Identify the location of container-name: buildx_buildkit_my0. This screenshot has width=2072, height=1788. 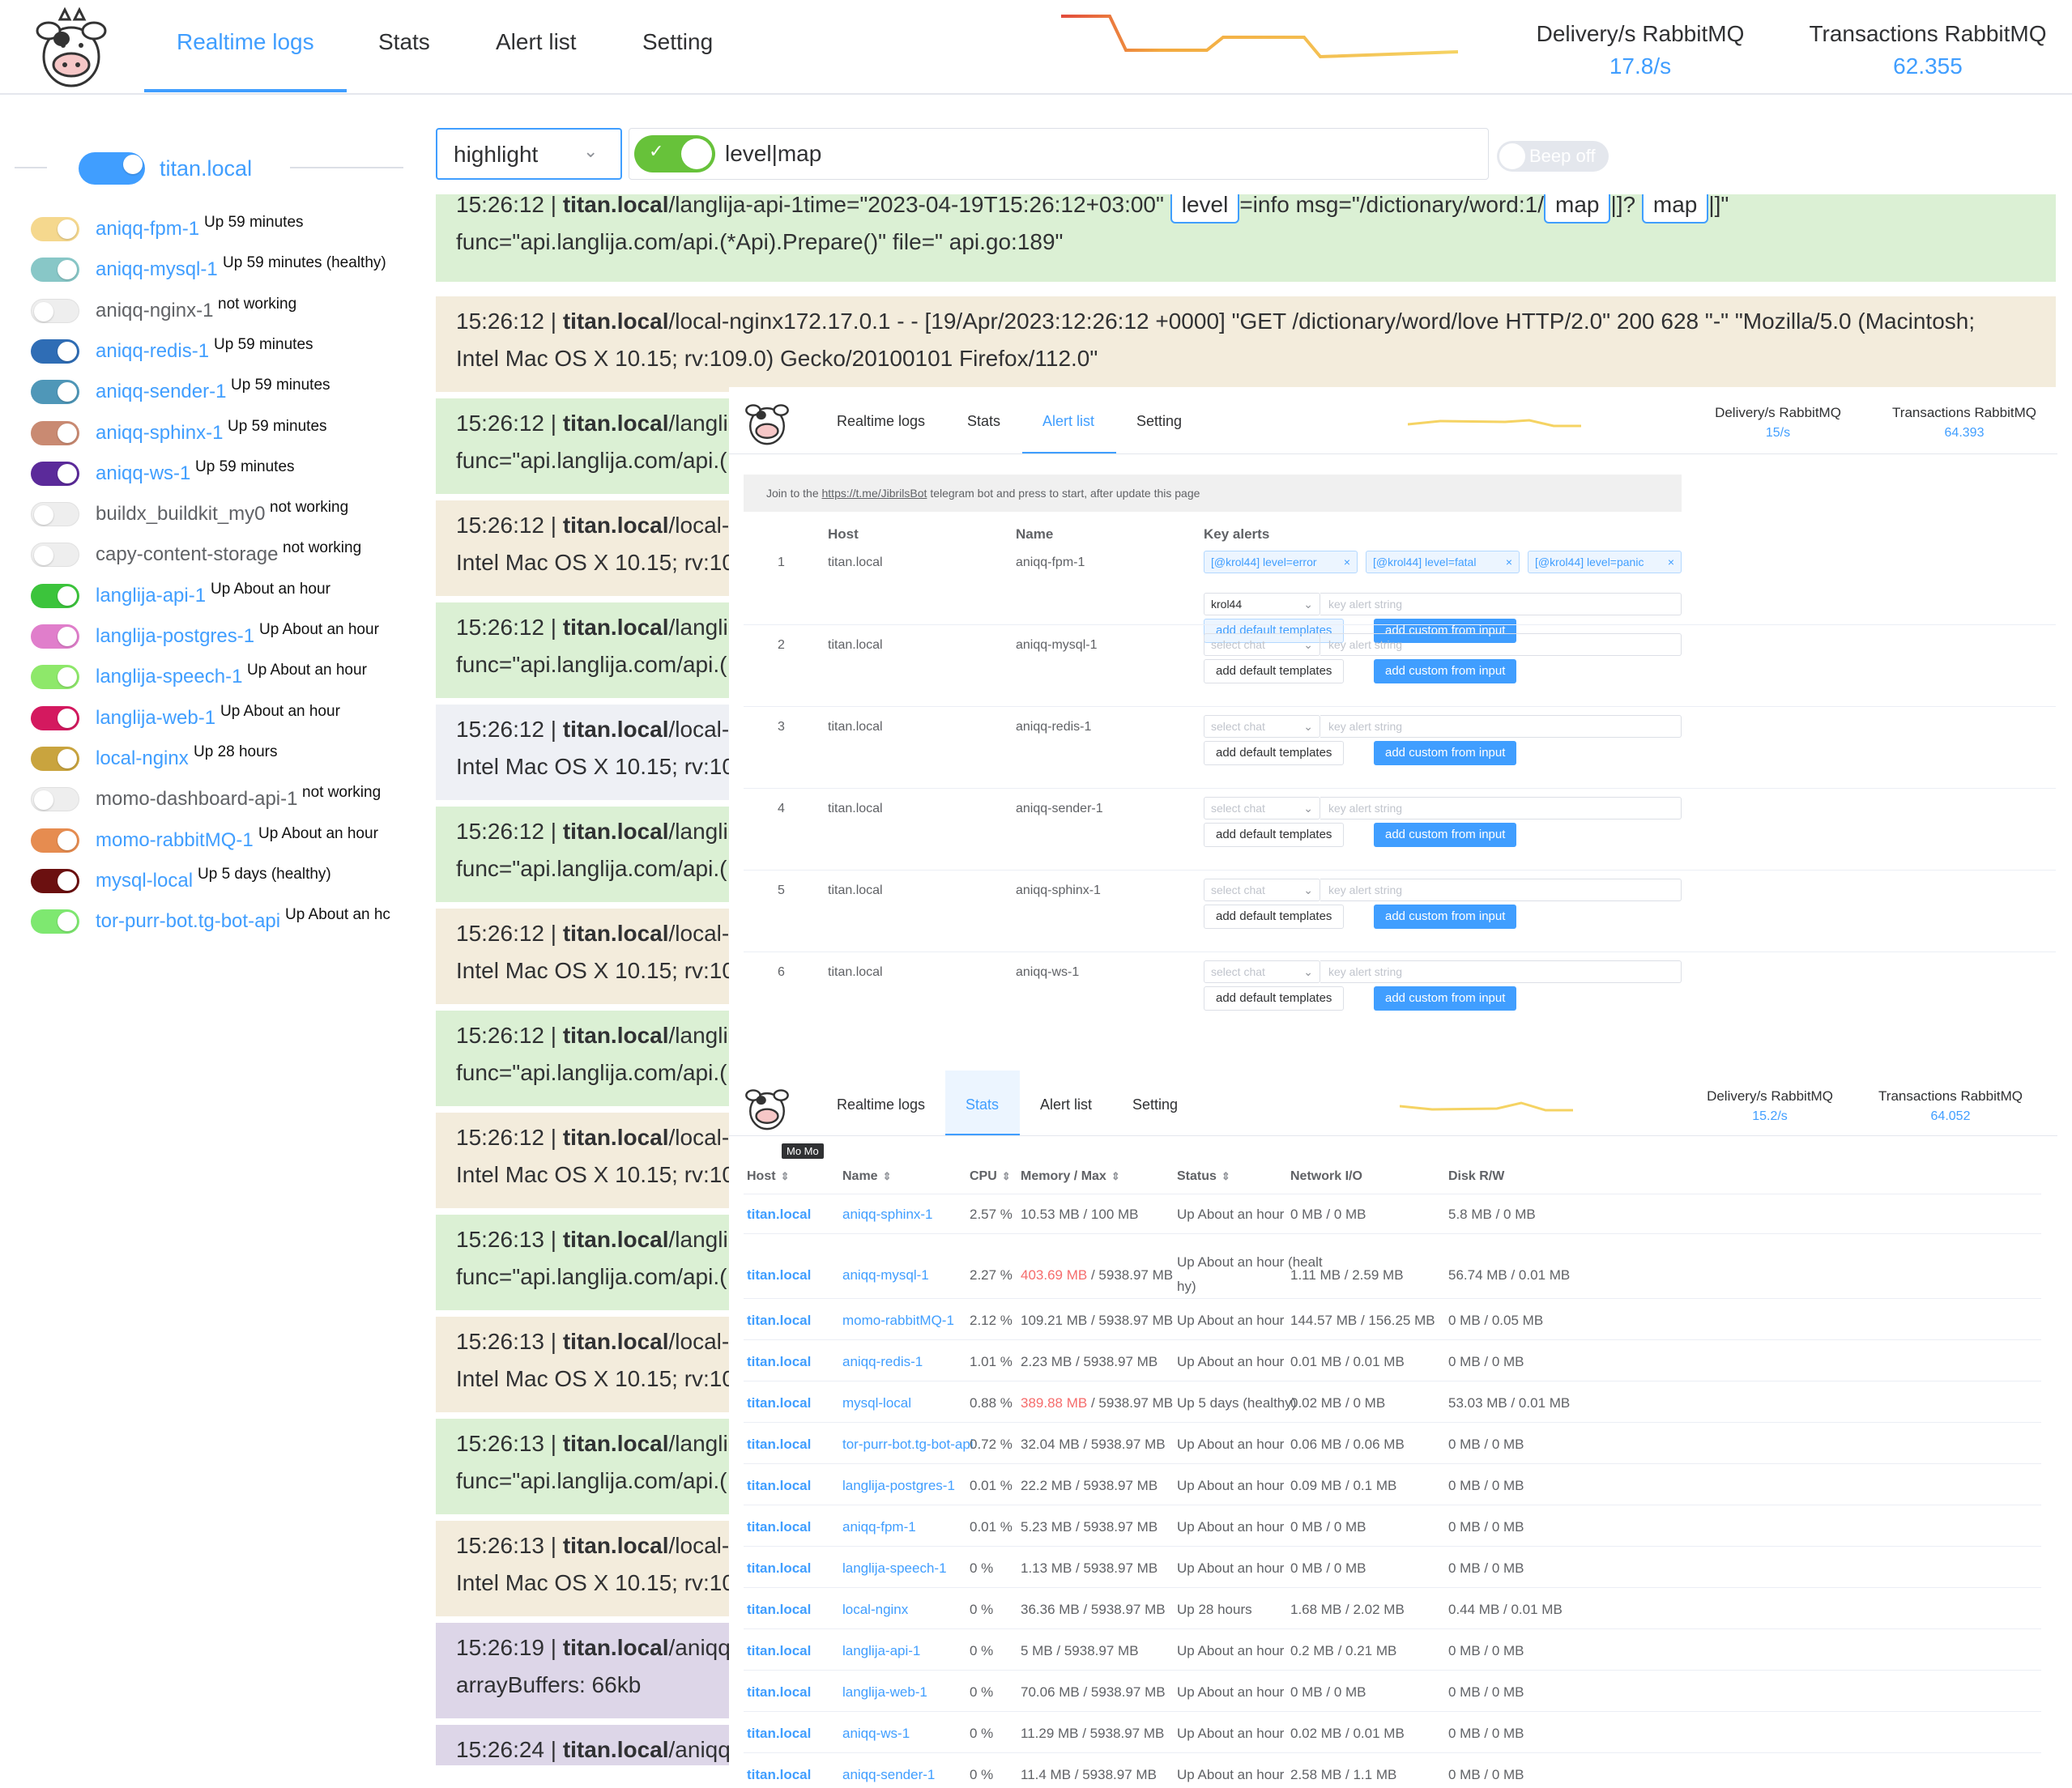
(180, 514).